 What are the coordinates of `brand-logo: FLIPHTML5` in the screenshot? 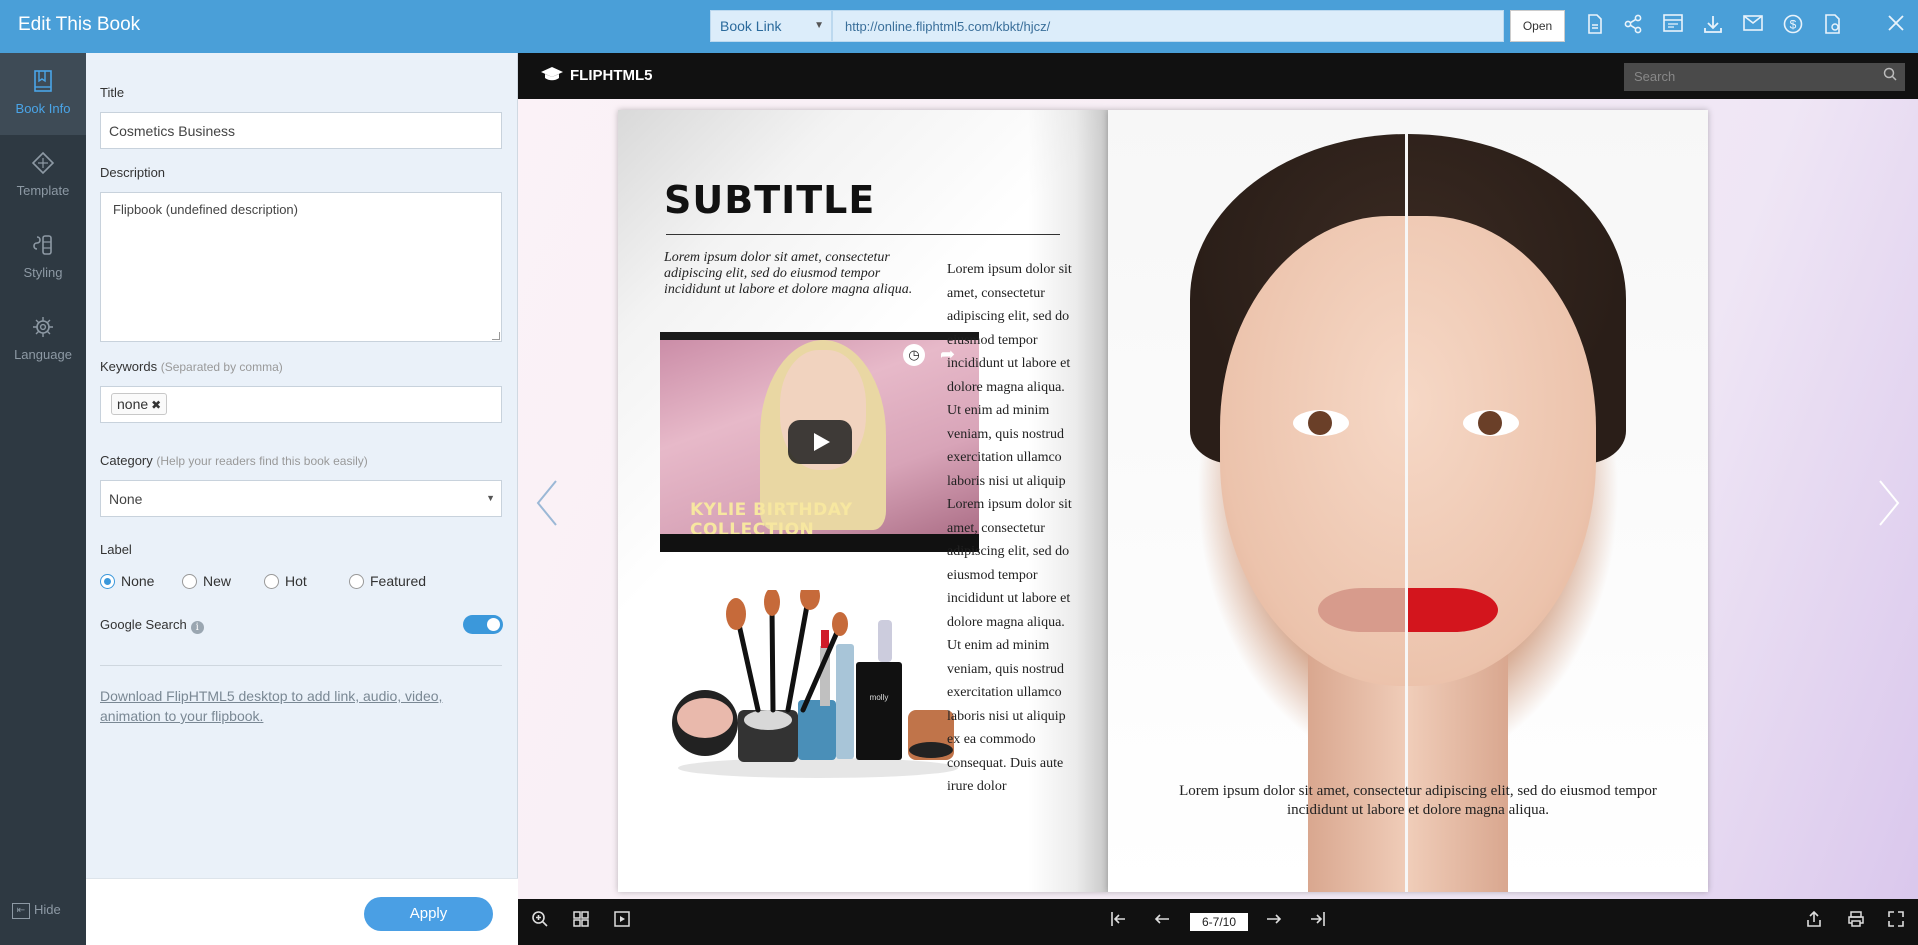 It's located at (596, 75).